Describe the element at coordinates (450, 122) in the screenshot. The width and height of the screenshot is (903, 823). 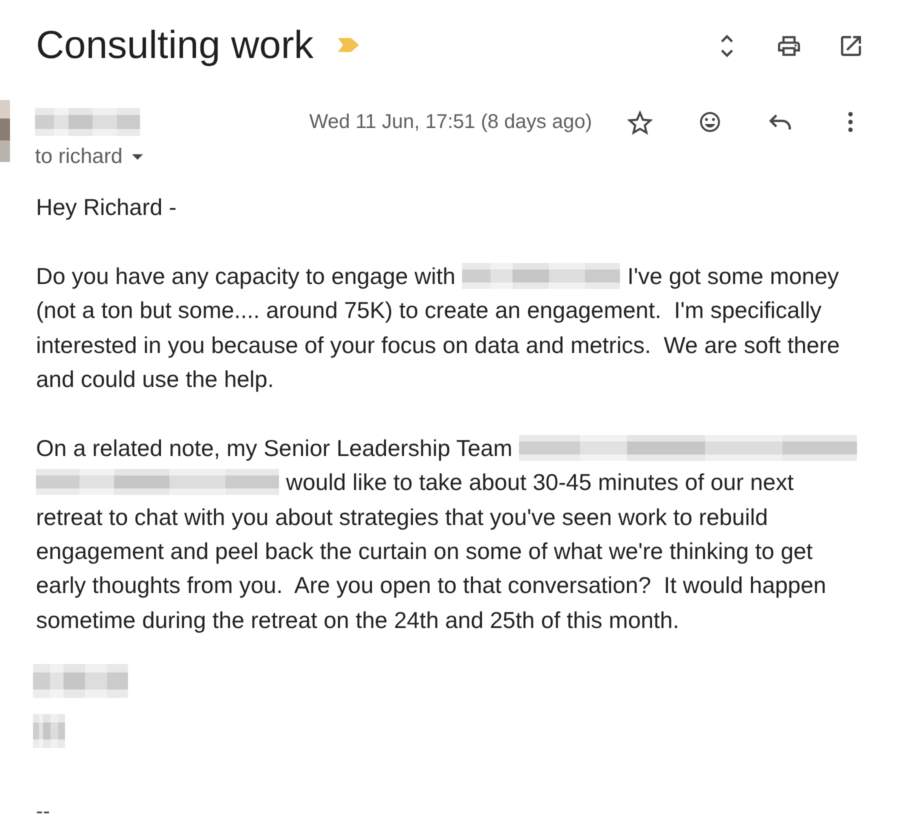
I see `message-date: Wed 11 Jun, 17:51 (8 days ago)` at that location.